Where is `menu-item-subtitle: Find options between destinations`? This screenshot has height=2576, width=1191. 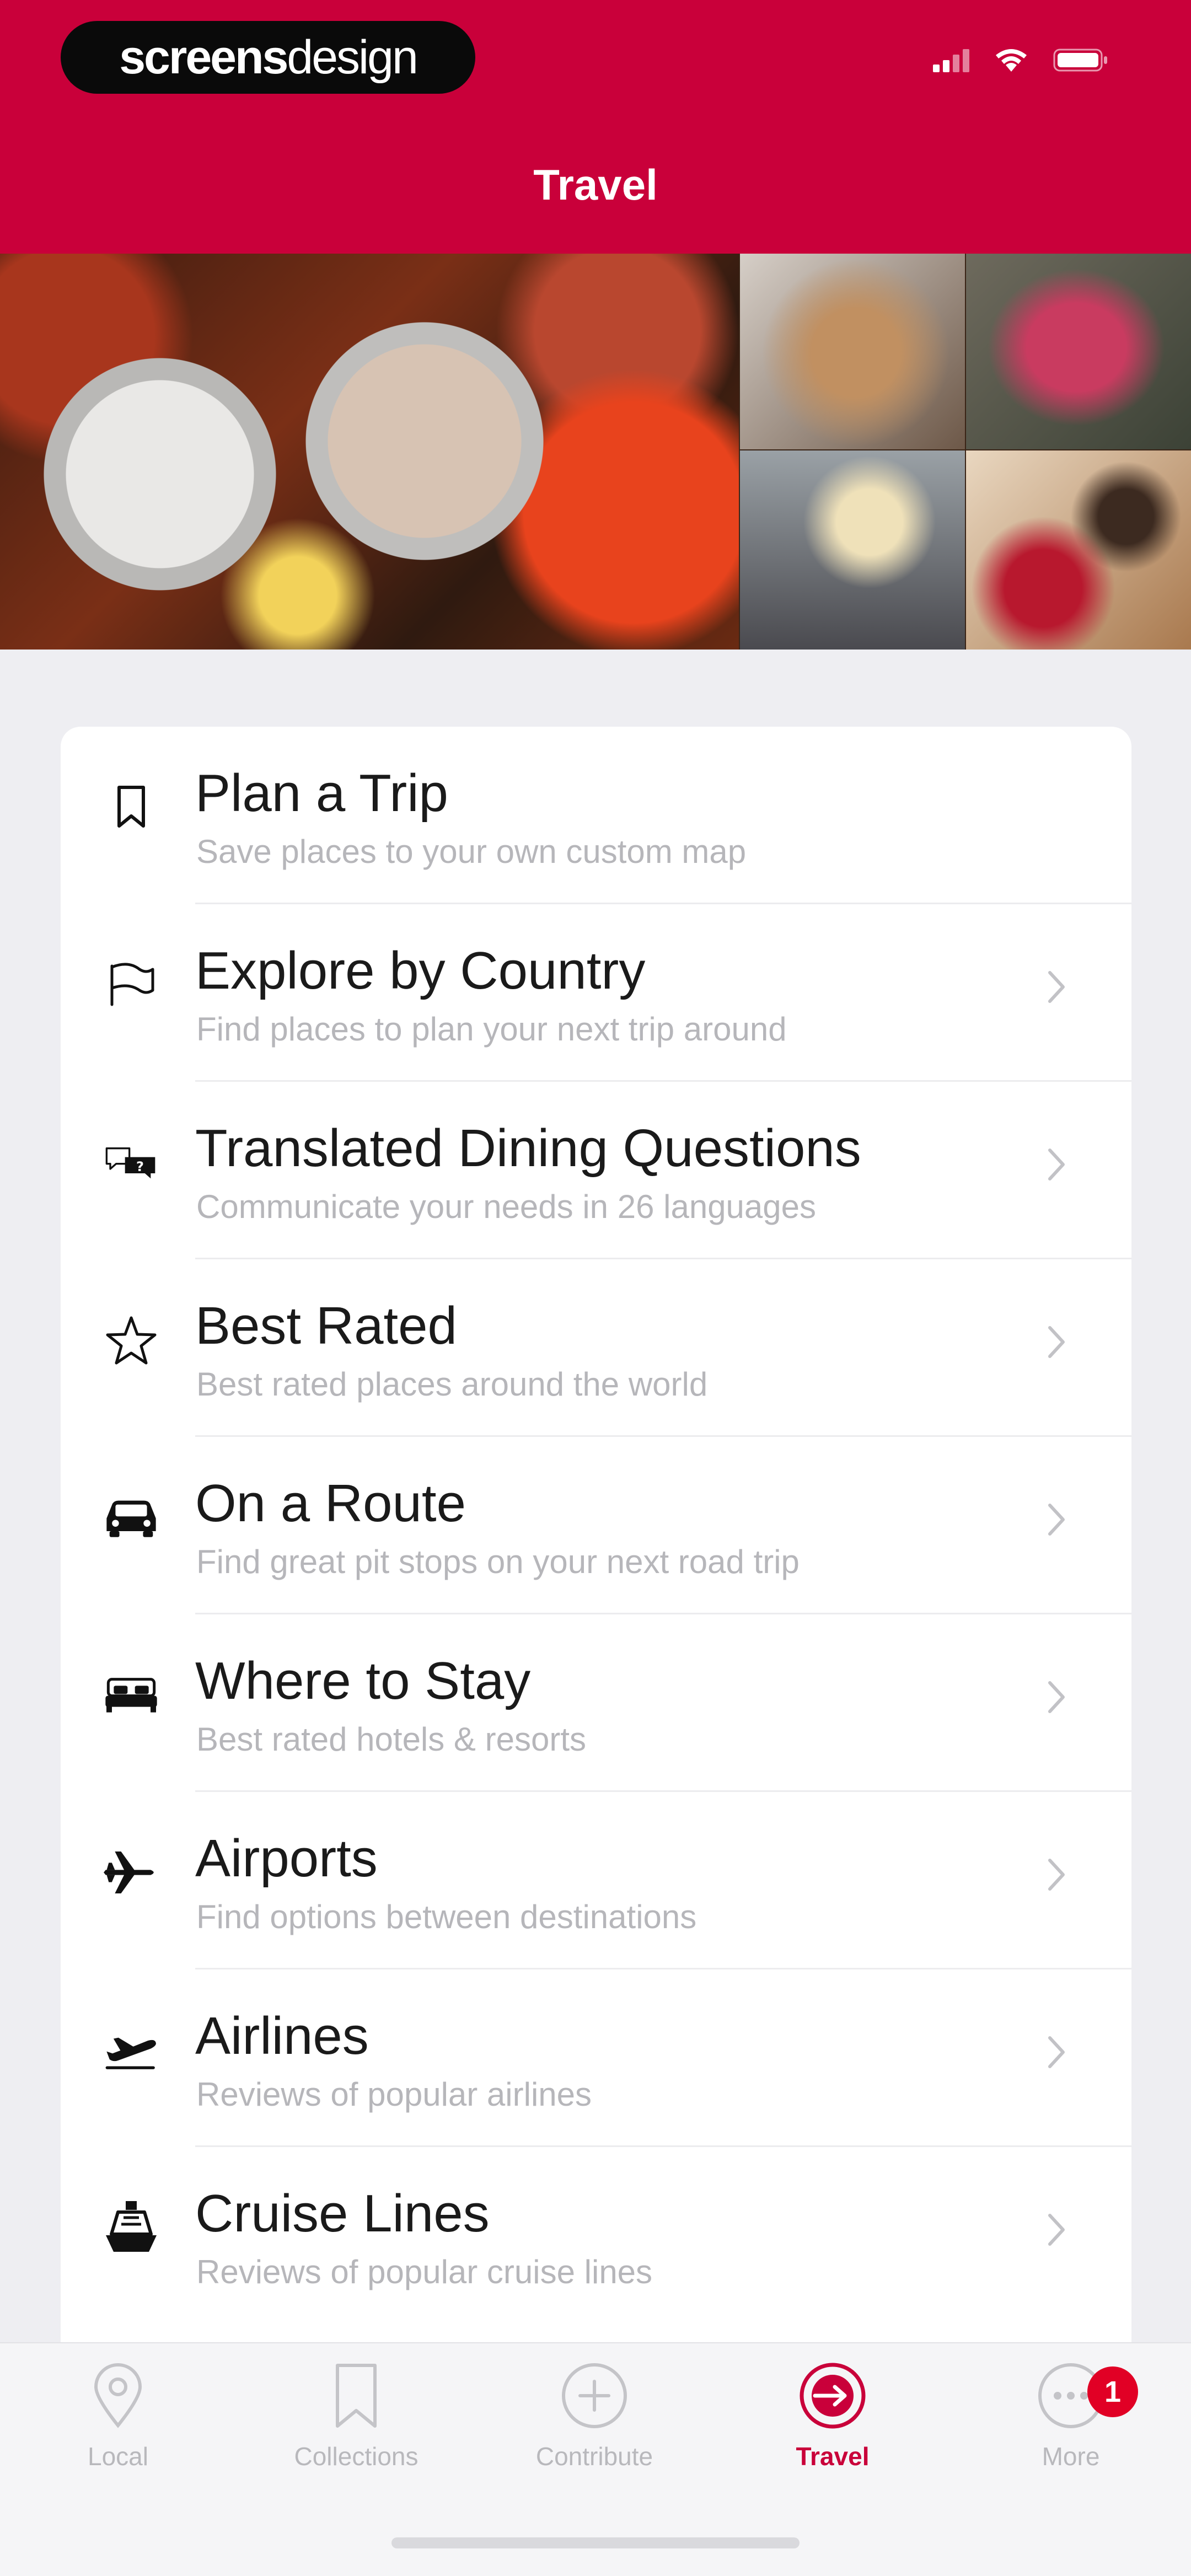
menu-item-subtitle: Find options between destinations is located at coordinates (447, 1916).